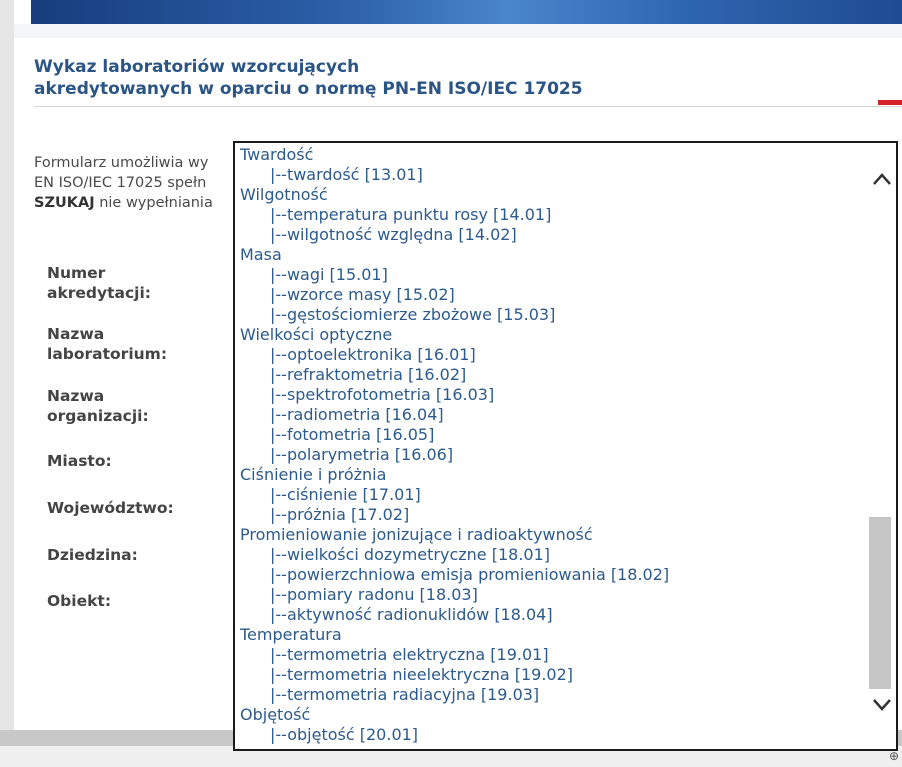 This screenshot has width=902, height=767. Describe the element at coordinates (550, 555) in the screenshot. I see `dropdown-option: |--wielkości dozymetryczne [18.01]` at that location.